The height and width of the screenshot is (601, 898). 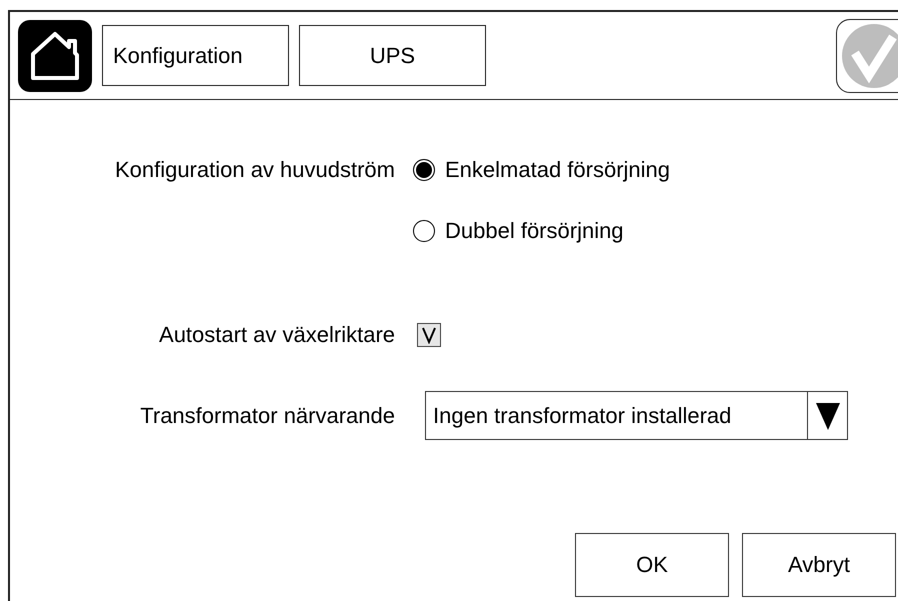 I want to click on dropdown-arrow-icon, so click(x=827, y=415).